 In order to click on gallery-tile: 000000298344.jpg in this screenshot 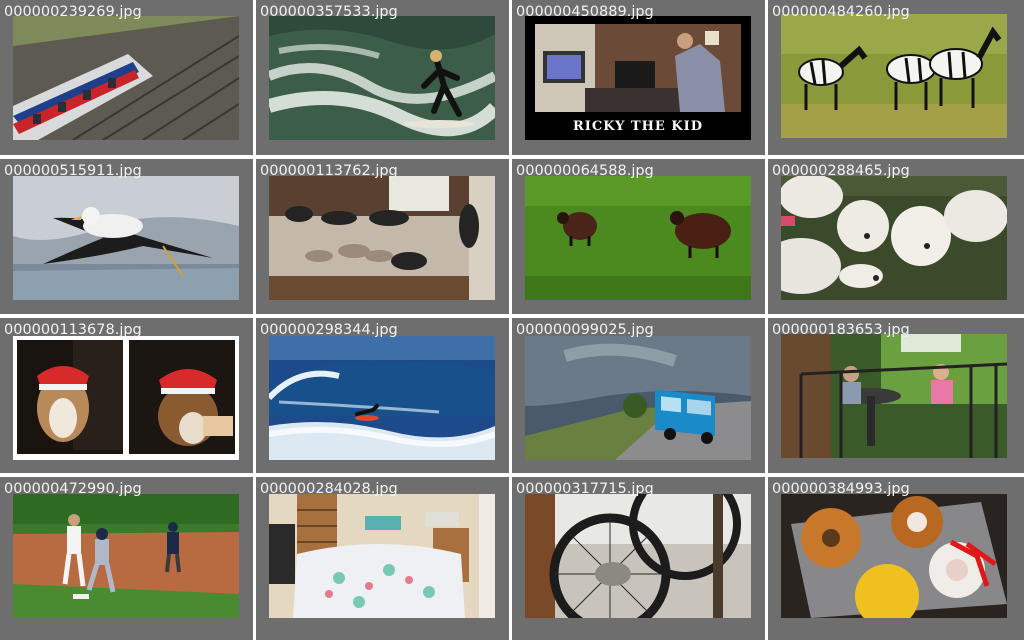, I will do `click(382, 395)`.